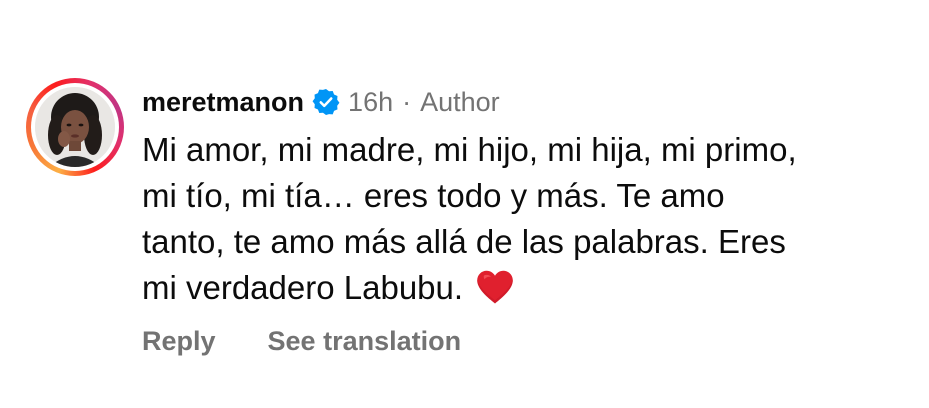 This screenshot has height=408, width=929. What do you see at coordinates (223, 102) in the screenshot?
I see `username: meretmanon` at bounding box center [223, 102].